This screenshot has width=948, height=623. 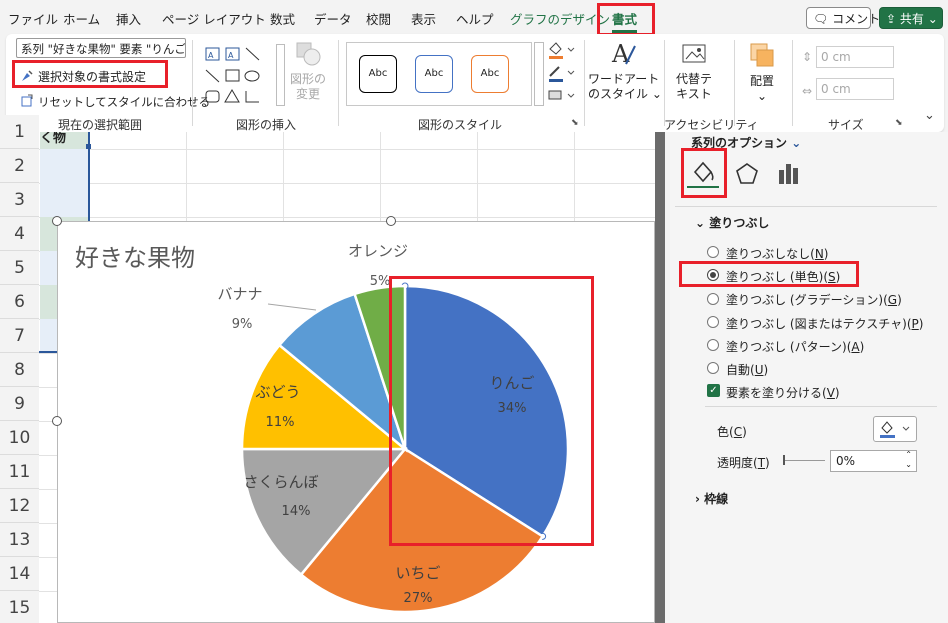 What do you see at coordinates (239, 75) in the screenshot?
I see `shapes-gallery: A A` at bounding box center [239, 75].